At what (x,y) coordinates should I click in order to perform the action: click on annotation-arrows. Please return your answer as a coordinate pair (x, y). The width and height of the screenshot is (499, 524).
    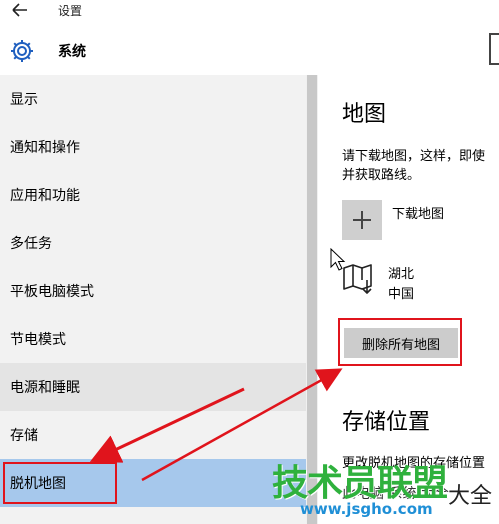
    Looking at the image, I should click on (216, 425).